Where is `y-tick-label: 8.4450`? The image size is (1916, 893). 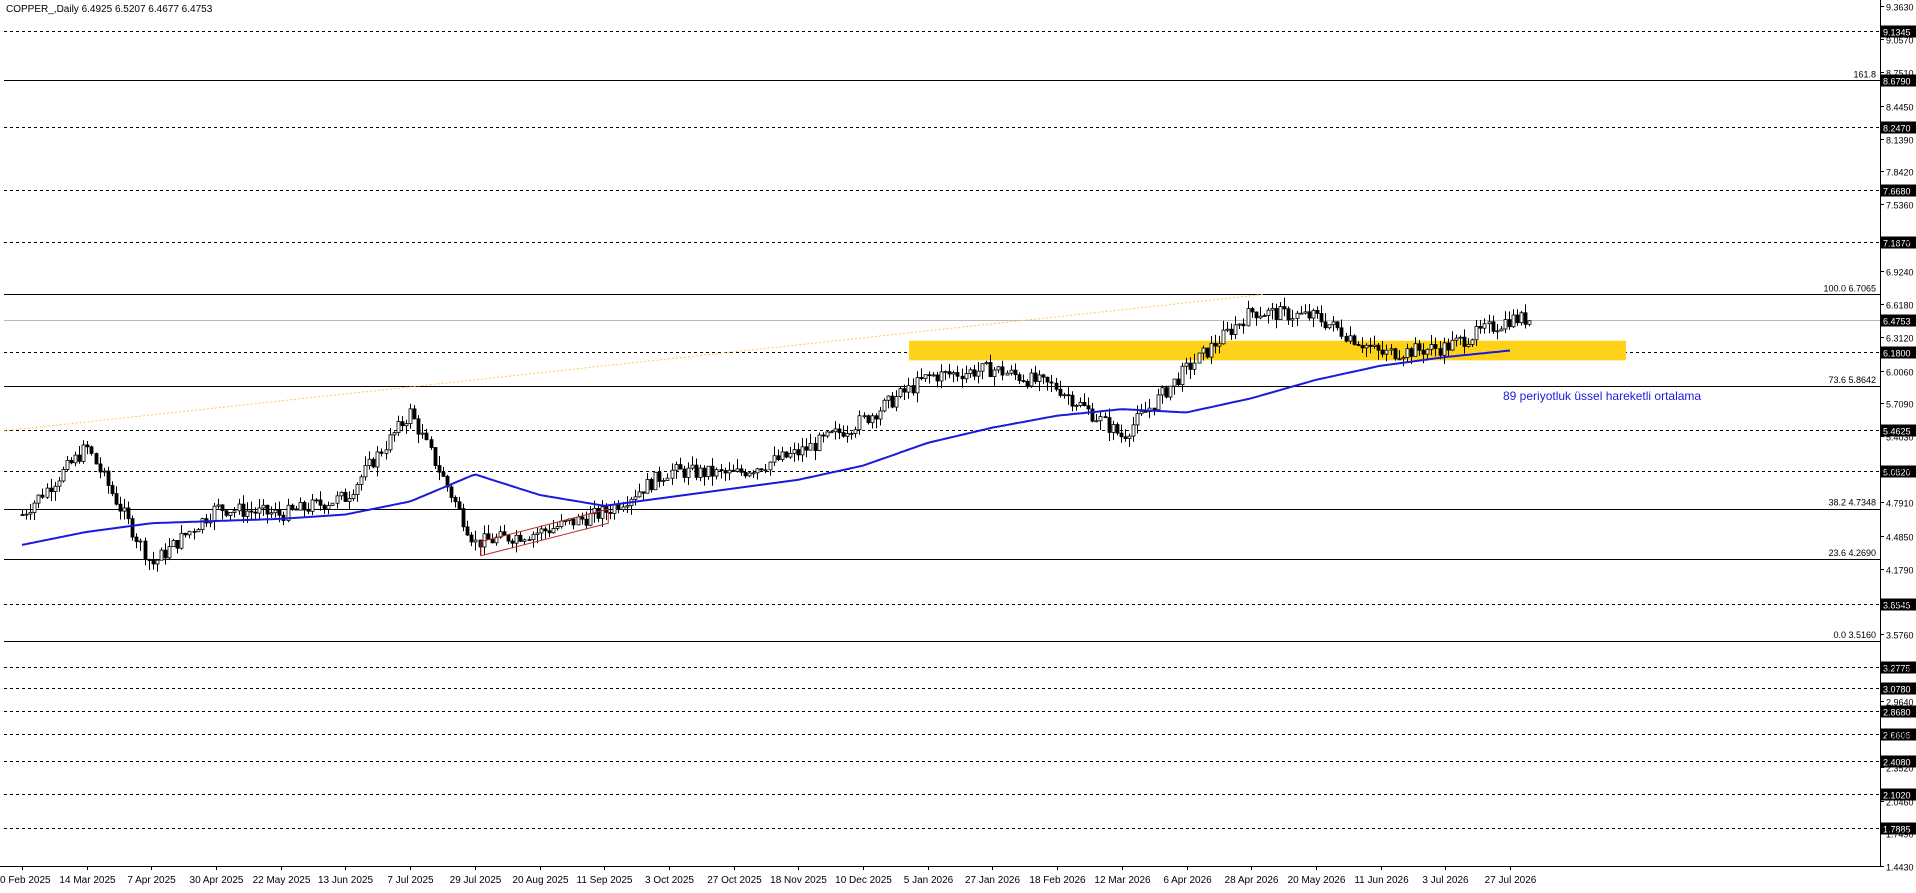
y-tick-label: 8.4450 is located at coordinates (1900, 108).